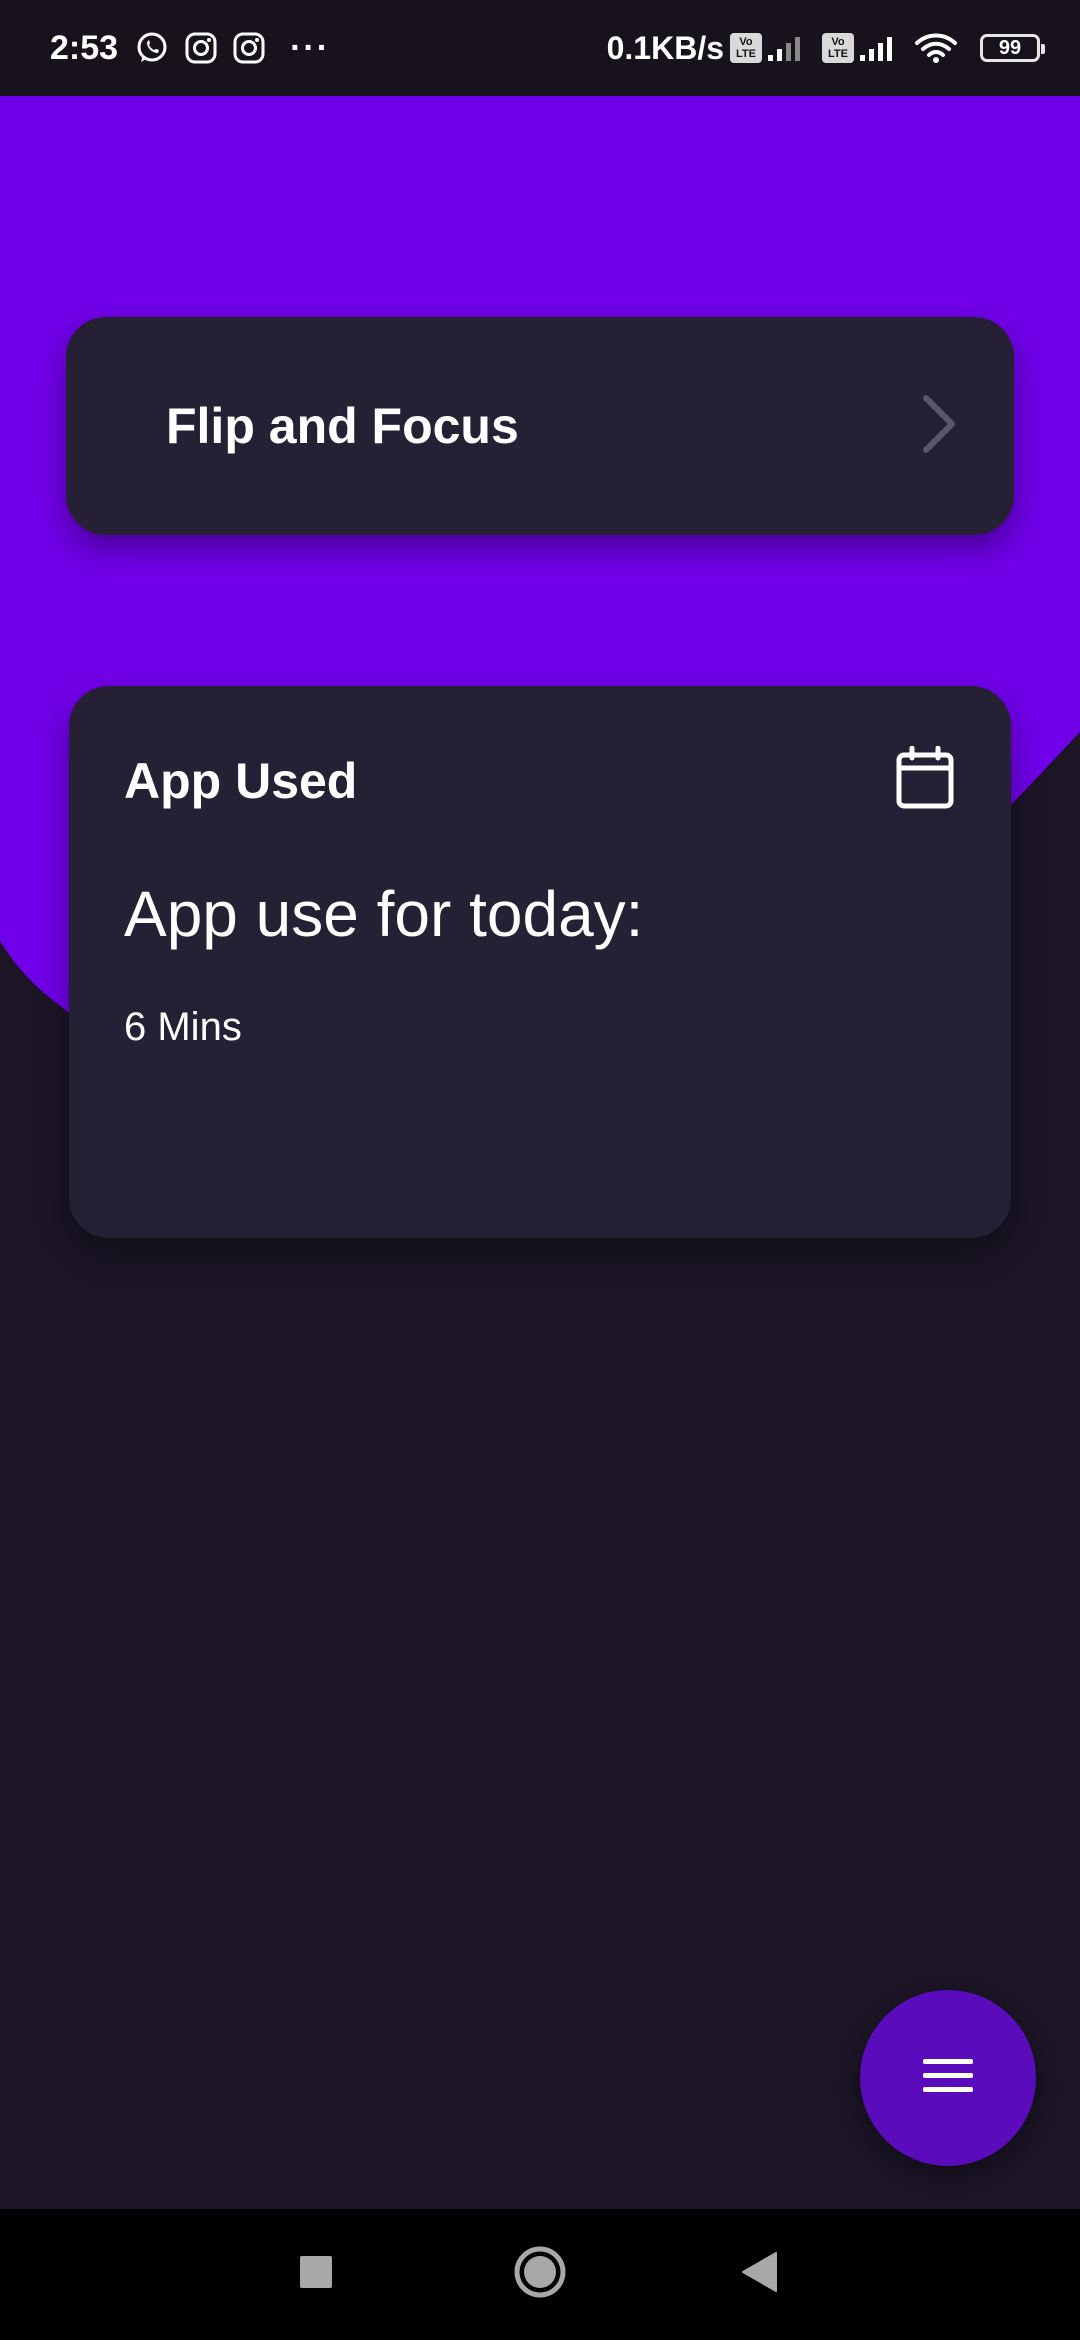 This screenshot has width=1080, height=2340. I want to click on recents-icon, so click(316, 2274).